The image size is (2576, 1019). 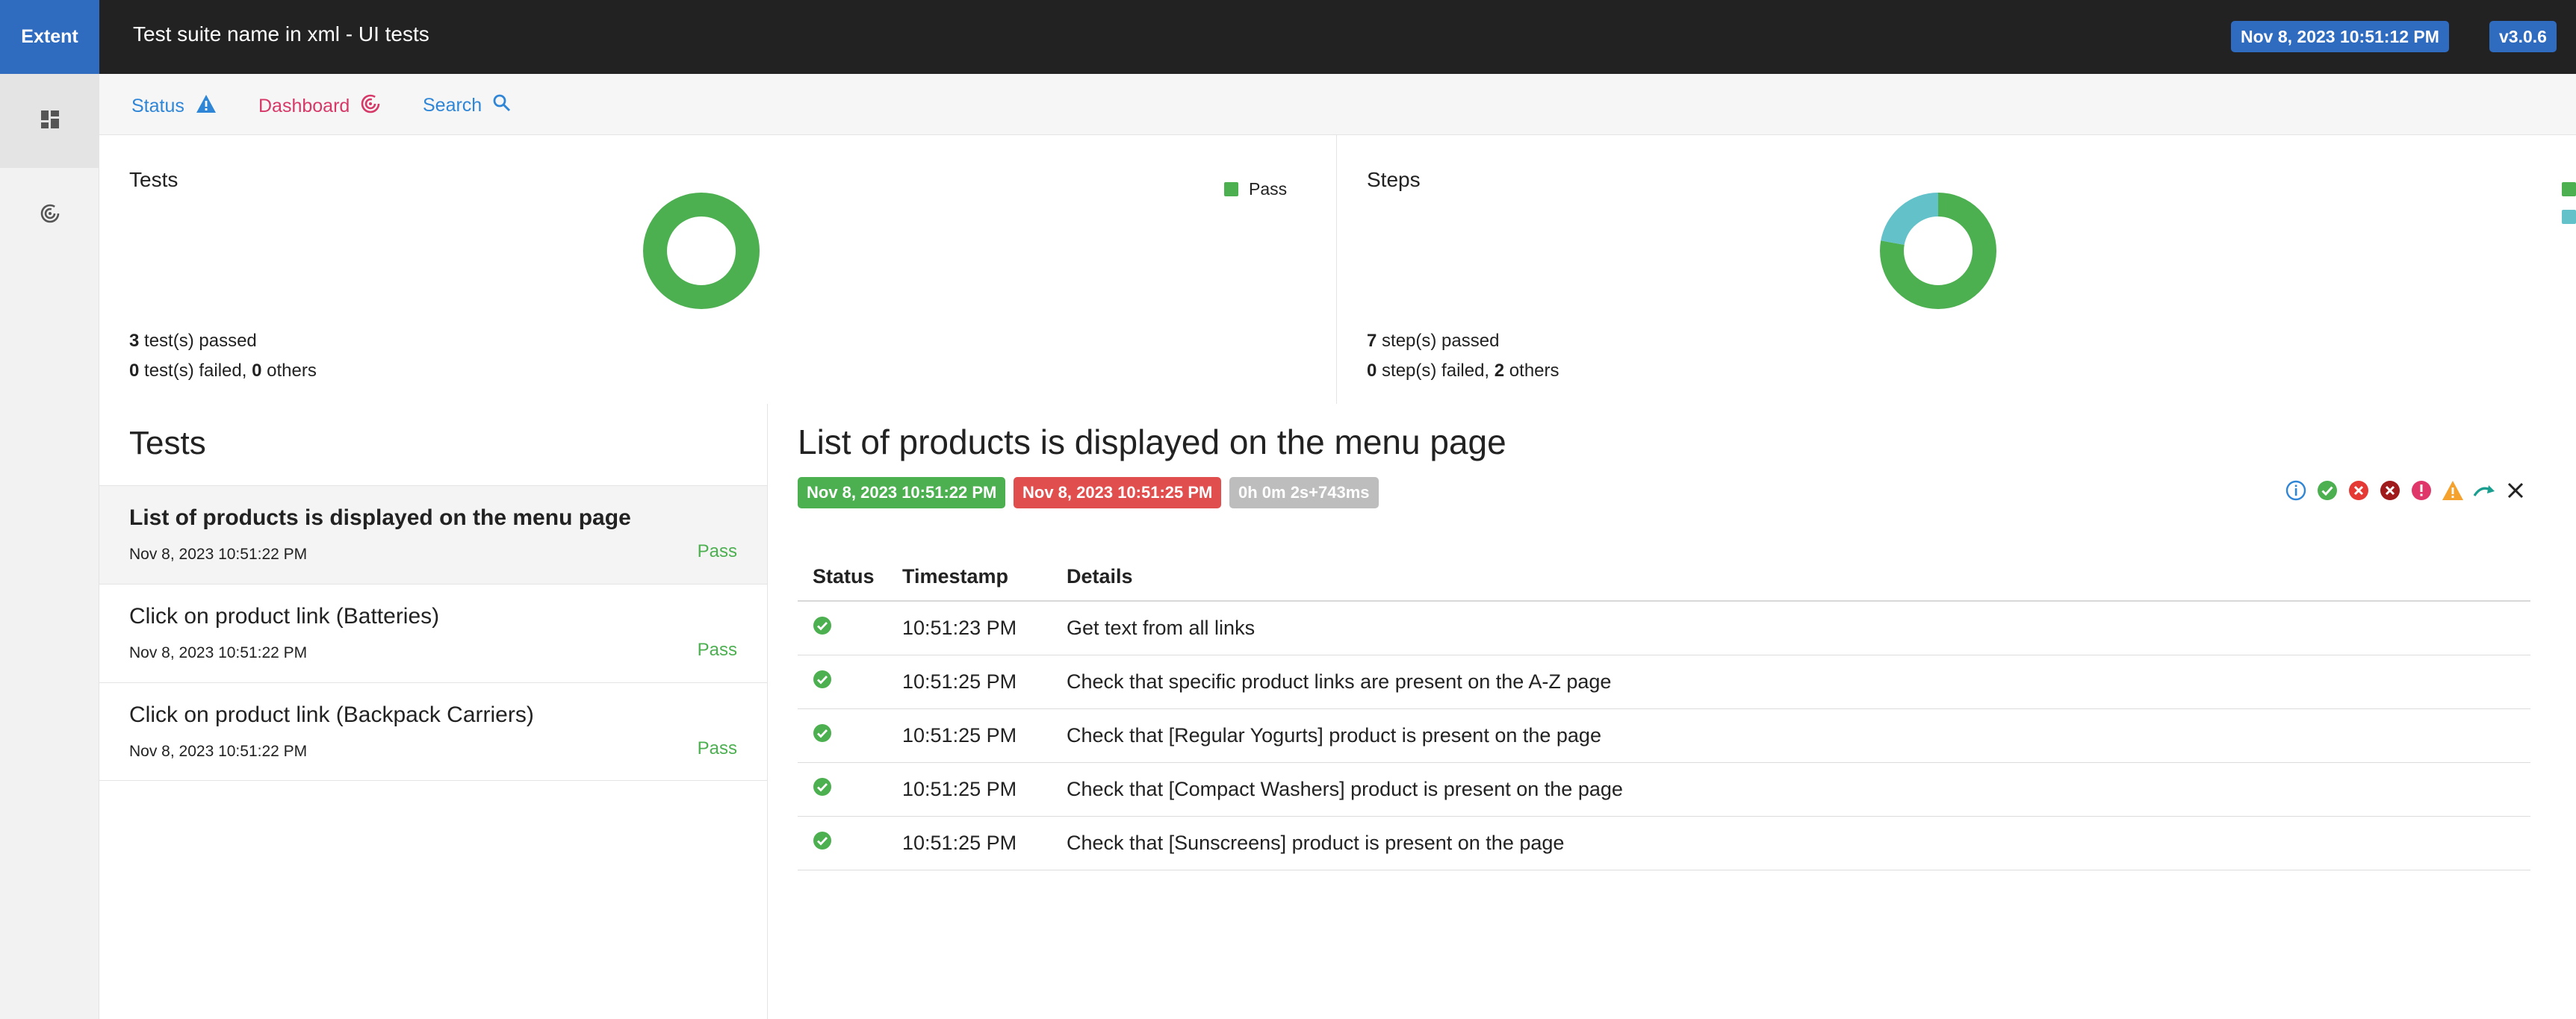 What do you see at coordinates (135, 341) in the screenshot?
I see `tests-passed-count: 3` at bounding box center [135, 341].